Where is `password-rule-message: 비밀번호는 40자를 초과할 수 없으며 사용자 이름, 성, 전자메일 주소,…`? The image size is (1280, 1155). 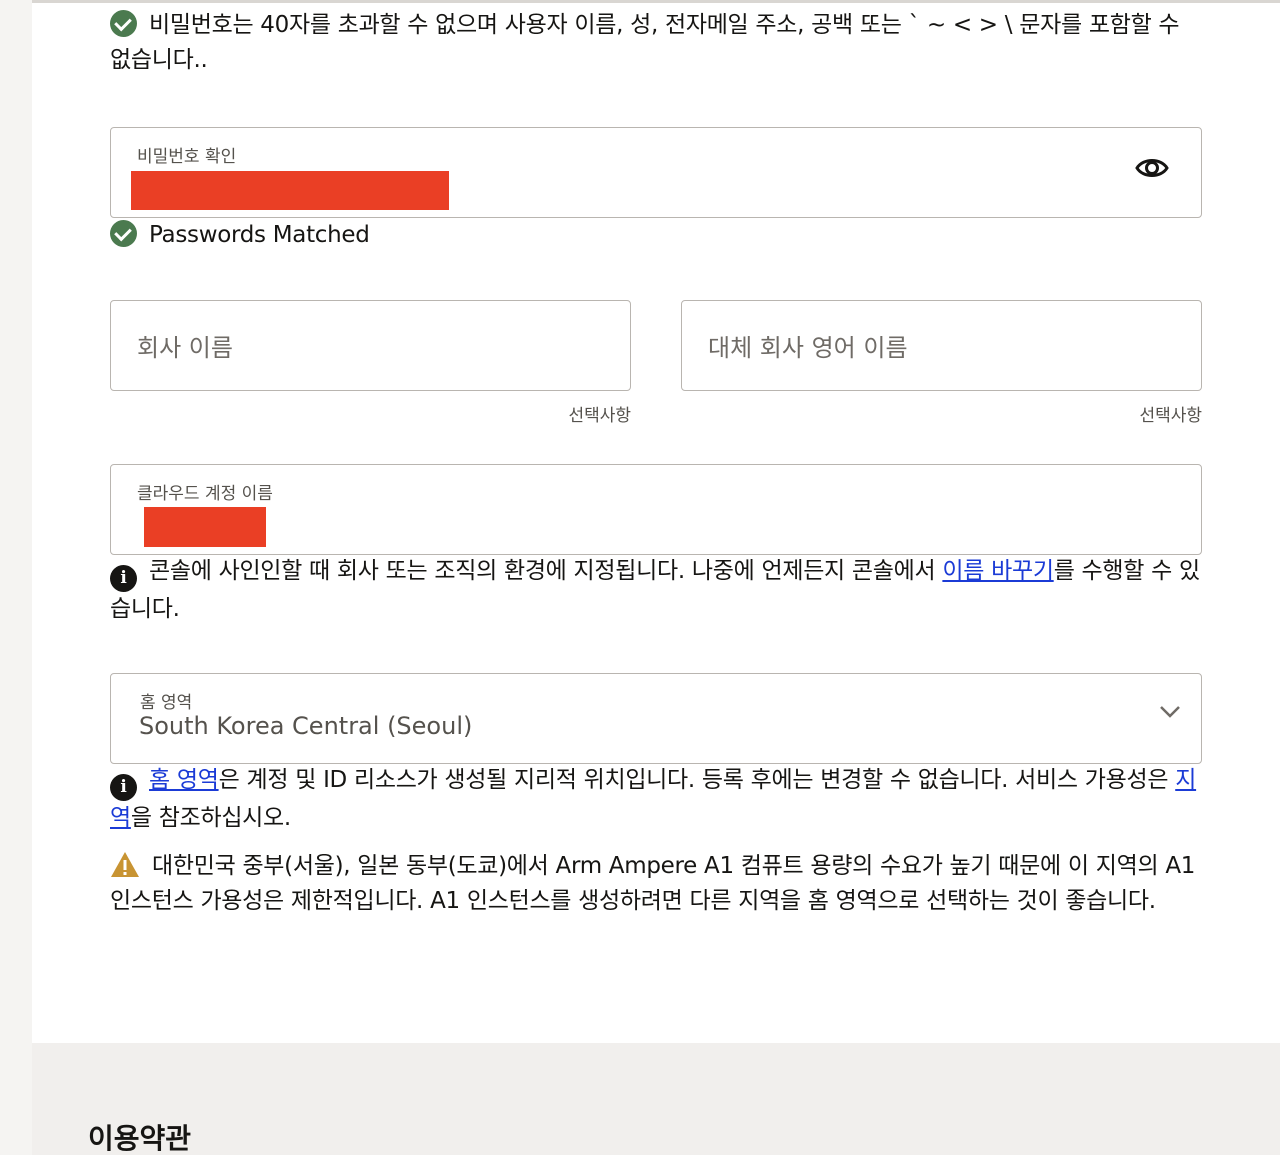 password-rule-message: 비밀번호는 40자를 초과할 수 없으며 사용자 이름, 성, 전자메일 주소,… is located at coordinates (657, 43).